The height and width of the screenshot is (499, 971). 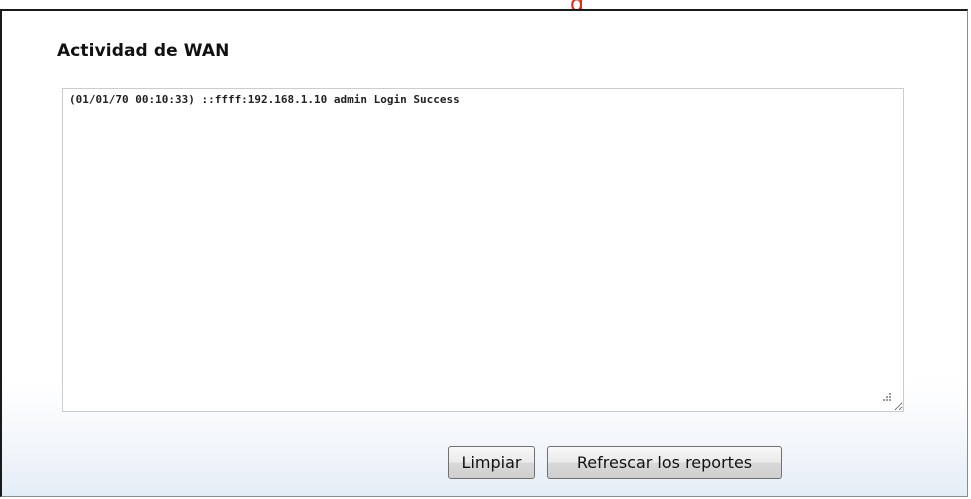 What do you see at coordinates (491, 462) in the screenshot?
I see `clear-button: Limpiar` at bounding box center [491, 462].